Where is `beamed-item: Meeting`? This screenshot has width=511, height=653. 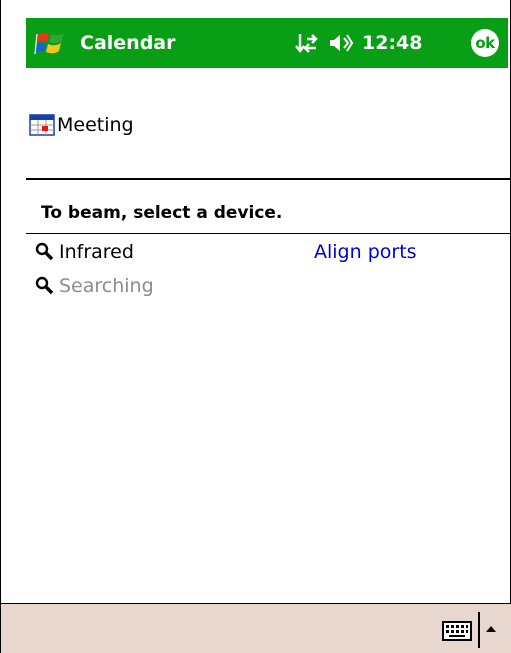 beamed-item: Meeting is located at coordinates (81, 125).